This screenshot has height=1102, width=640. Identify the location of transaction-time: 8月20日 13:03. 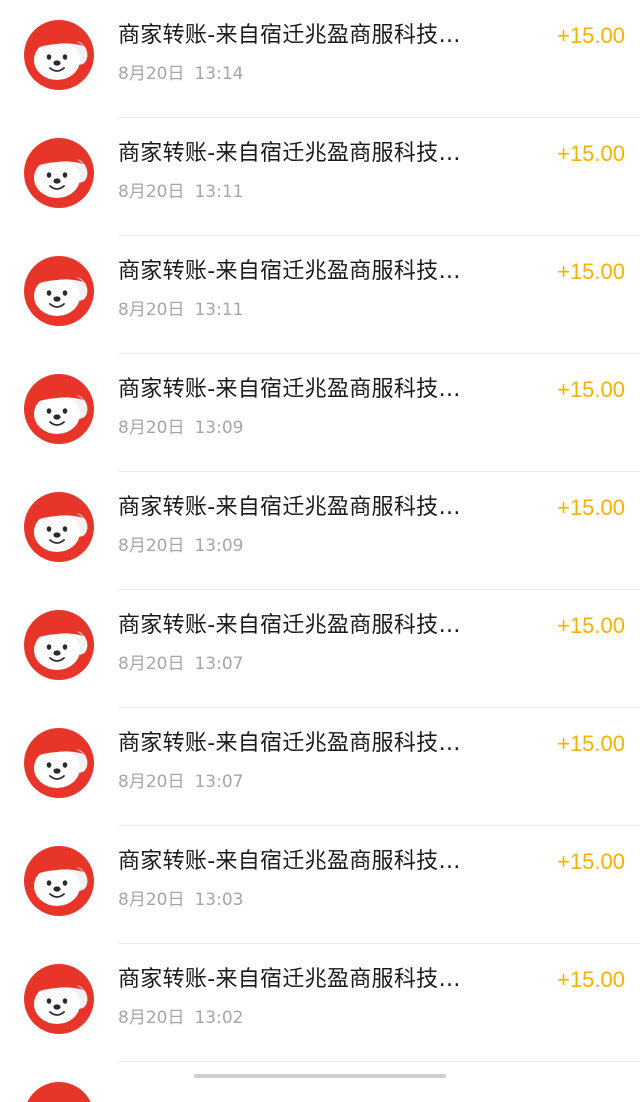
(180, 900).